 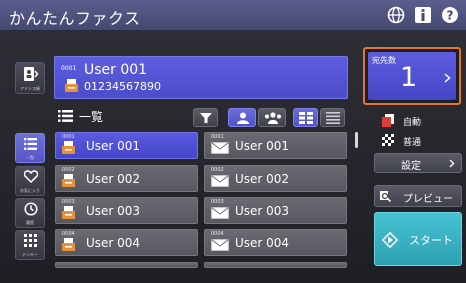 I want to click on entry-tile-fax-0001: 0001 User 001, so click(x=126, y=145).